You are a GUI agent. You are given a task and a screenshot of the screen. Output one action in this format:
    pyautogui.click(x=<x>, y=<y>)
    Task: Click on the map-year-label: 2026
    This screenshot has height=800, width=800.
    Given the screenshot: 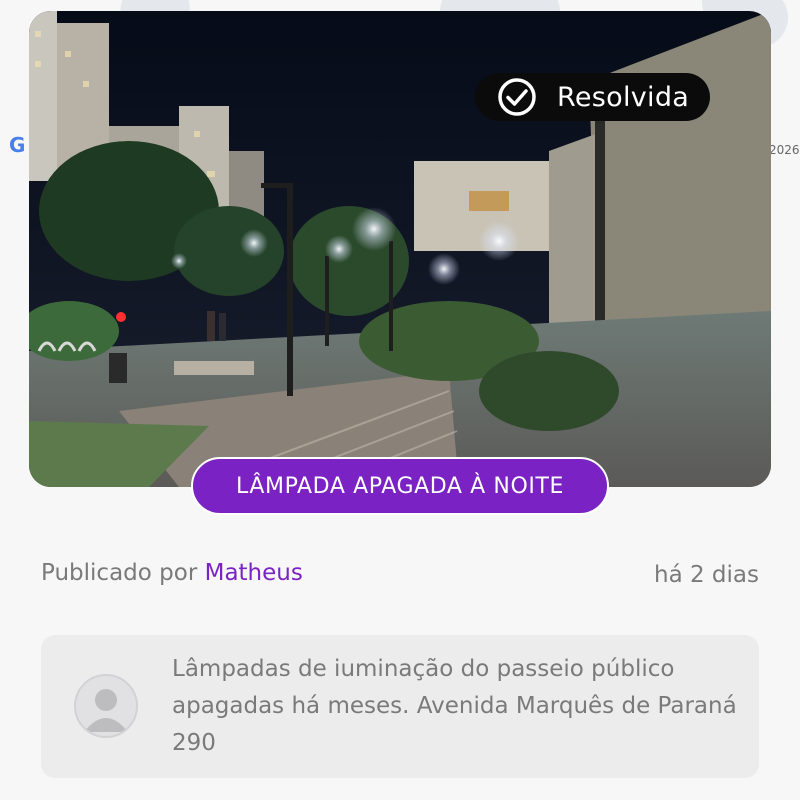 What is the action you would take?
    pyautogui.click(x=784, y=150)
    